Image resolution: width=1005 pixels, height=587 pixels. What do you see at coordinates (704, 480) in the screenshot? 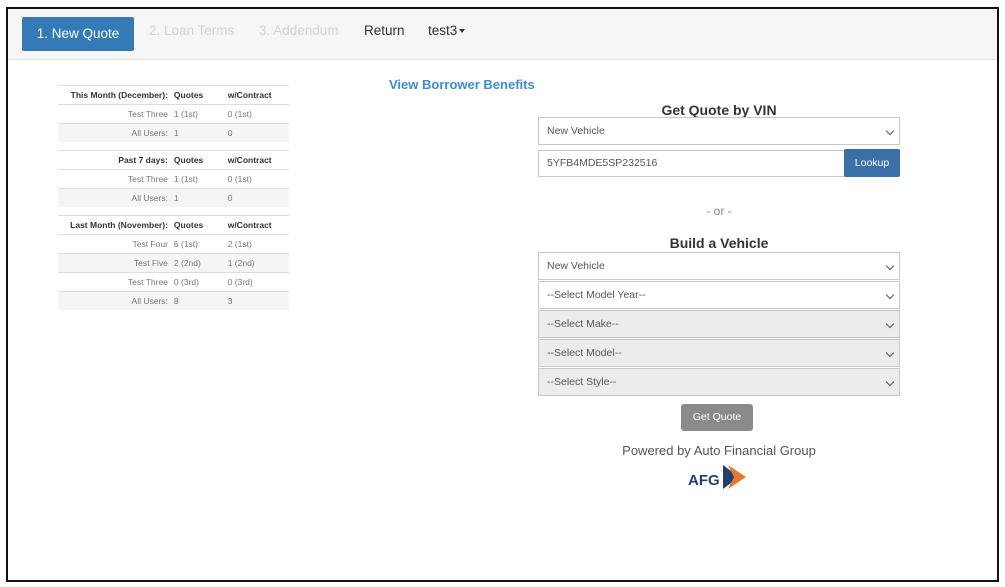
I see `afg-logo-text: AFG` at bounding box center [704, 480].